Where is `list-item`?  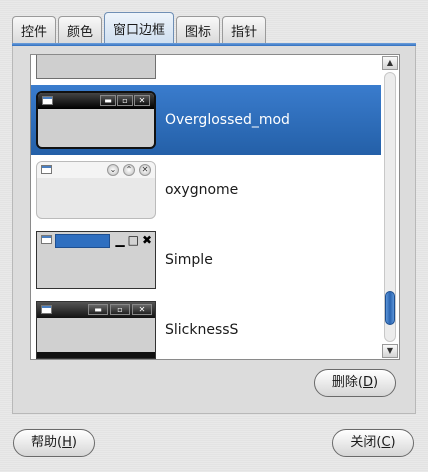 list-item is located at coordinates (206, 70).